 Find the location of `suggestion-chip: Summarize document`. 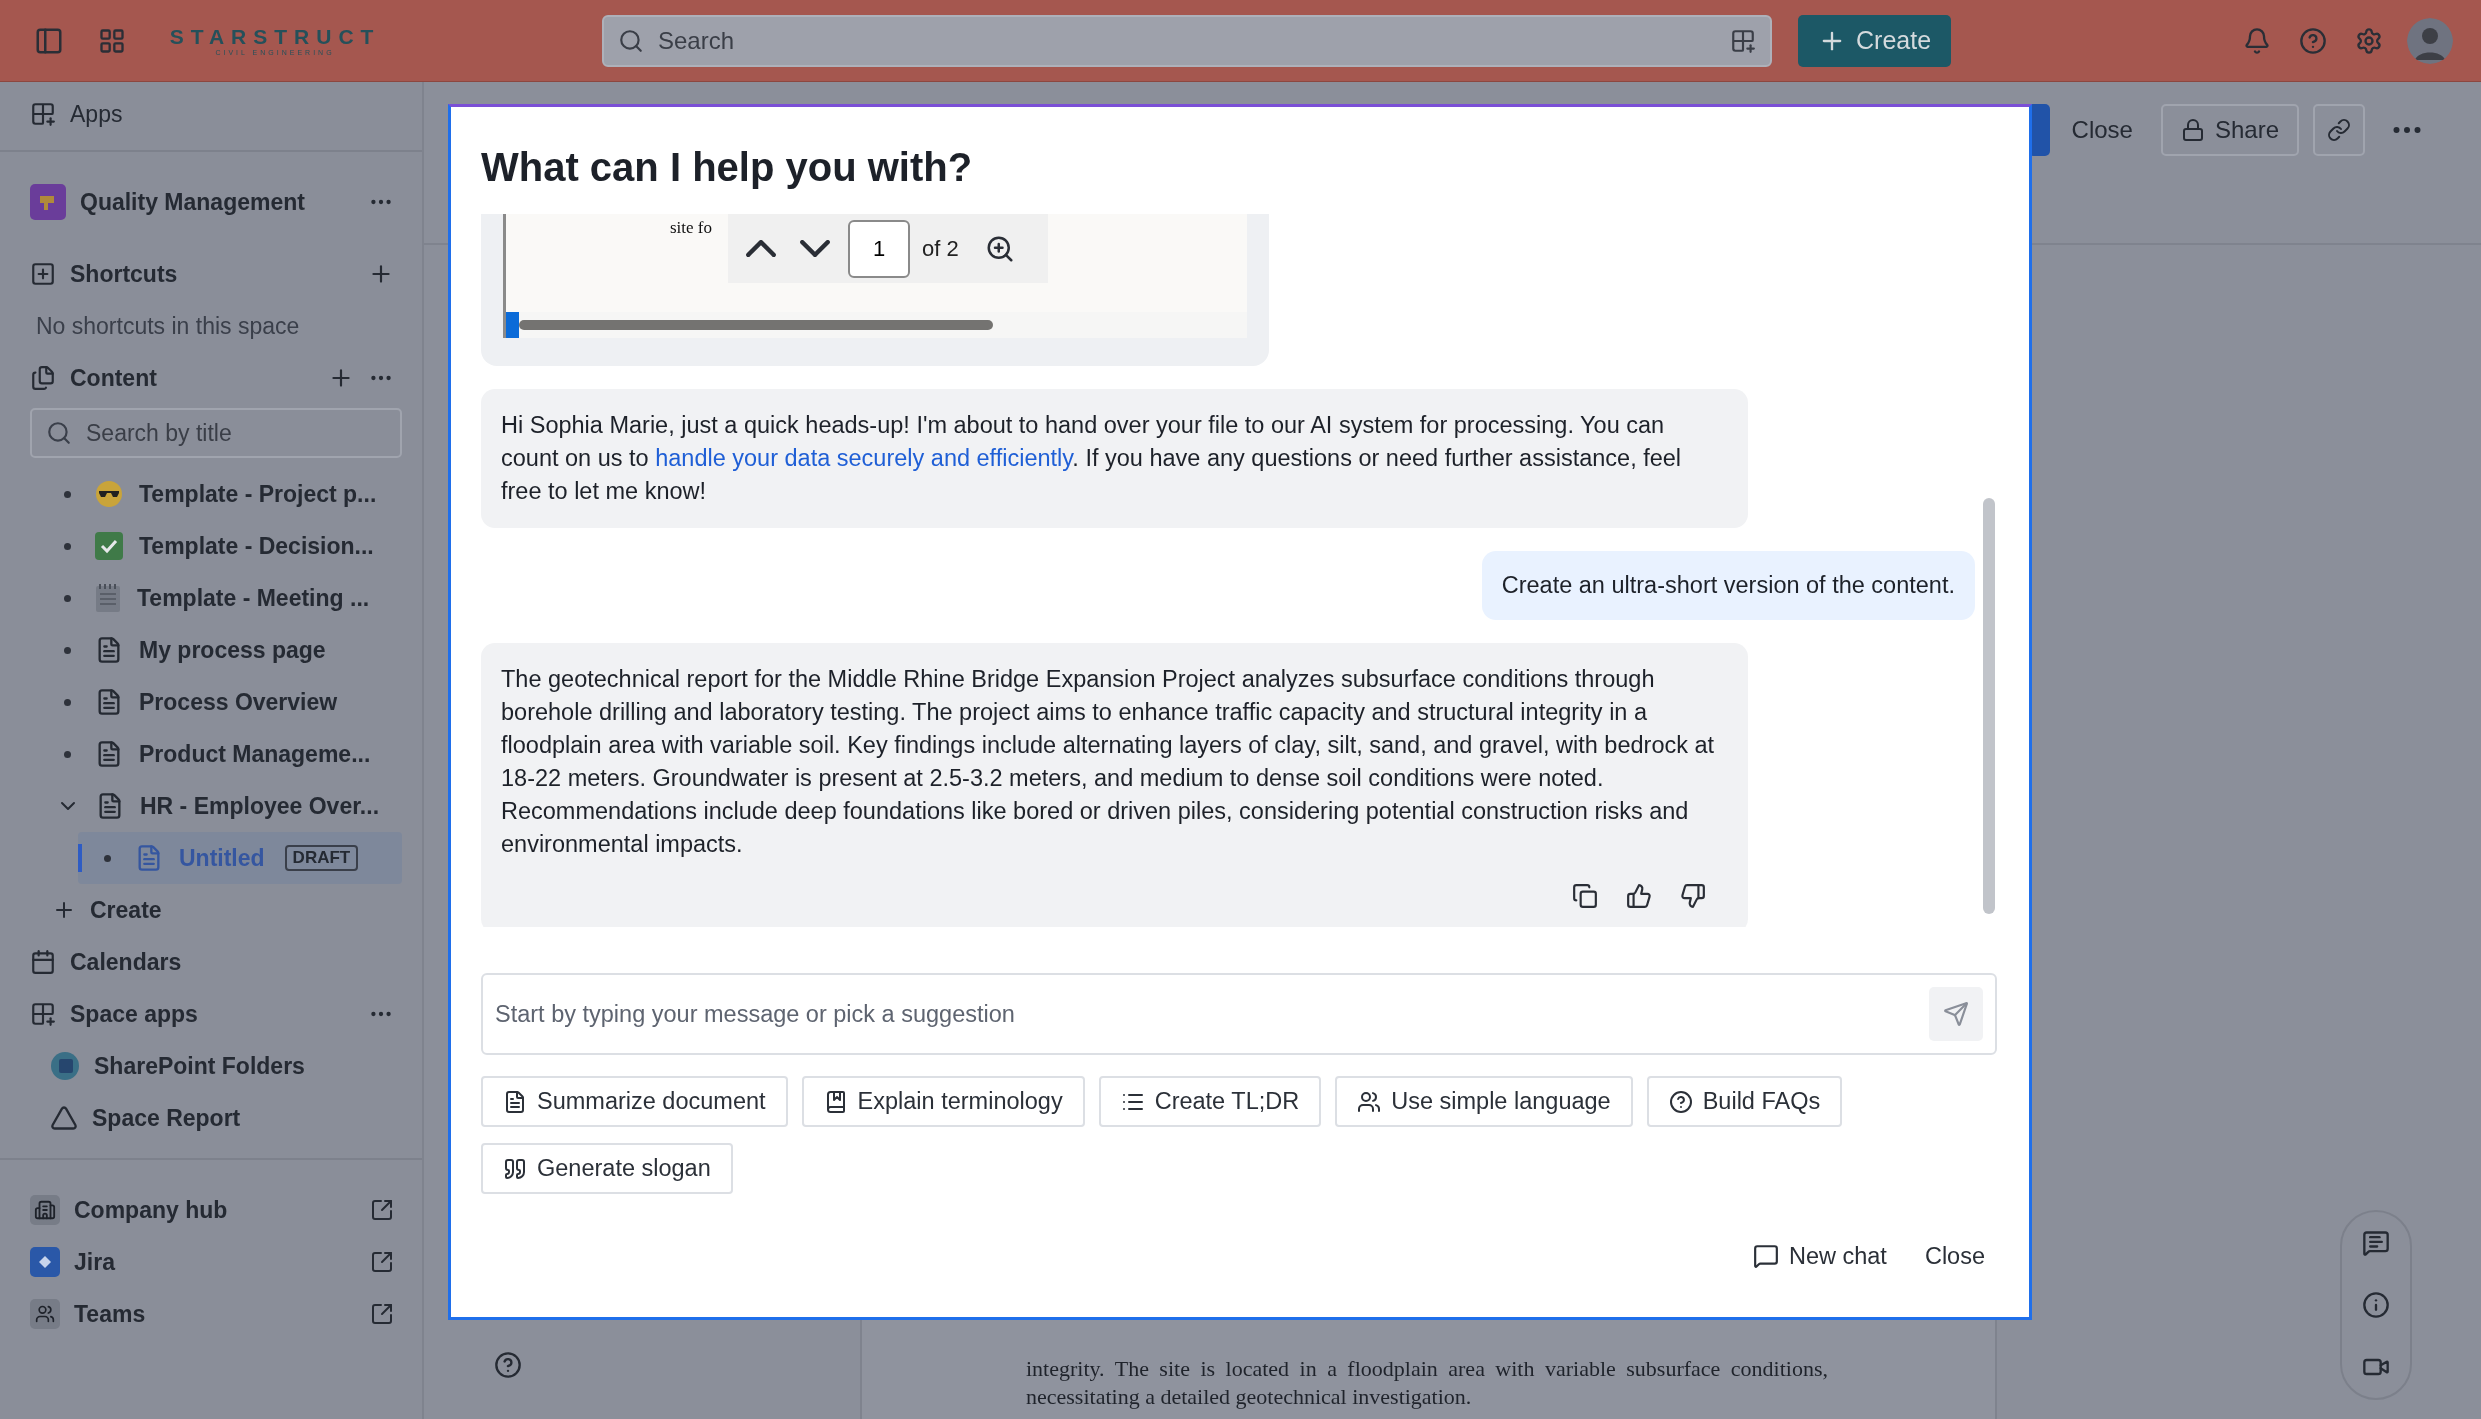

suggestion-chip: Summarize document is located at coordinates (634, 1101).